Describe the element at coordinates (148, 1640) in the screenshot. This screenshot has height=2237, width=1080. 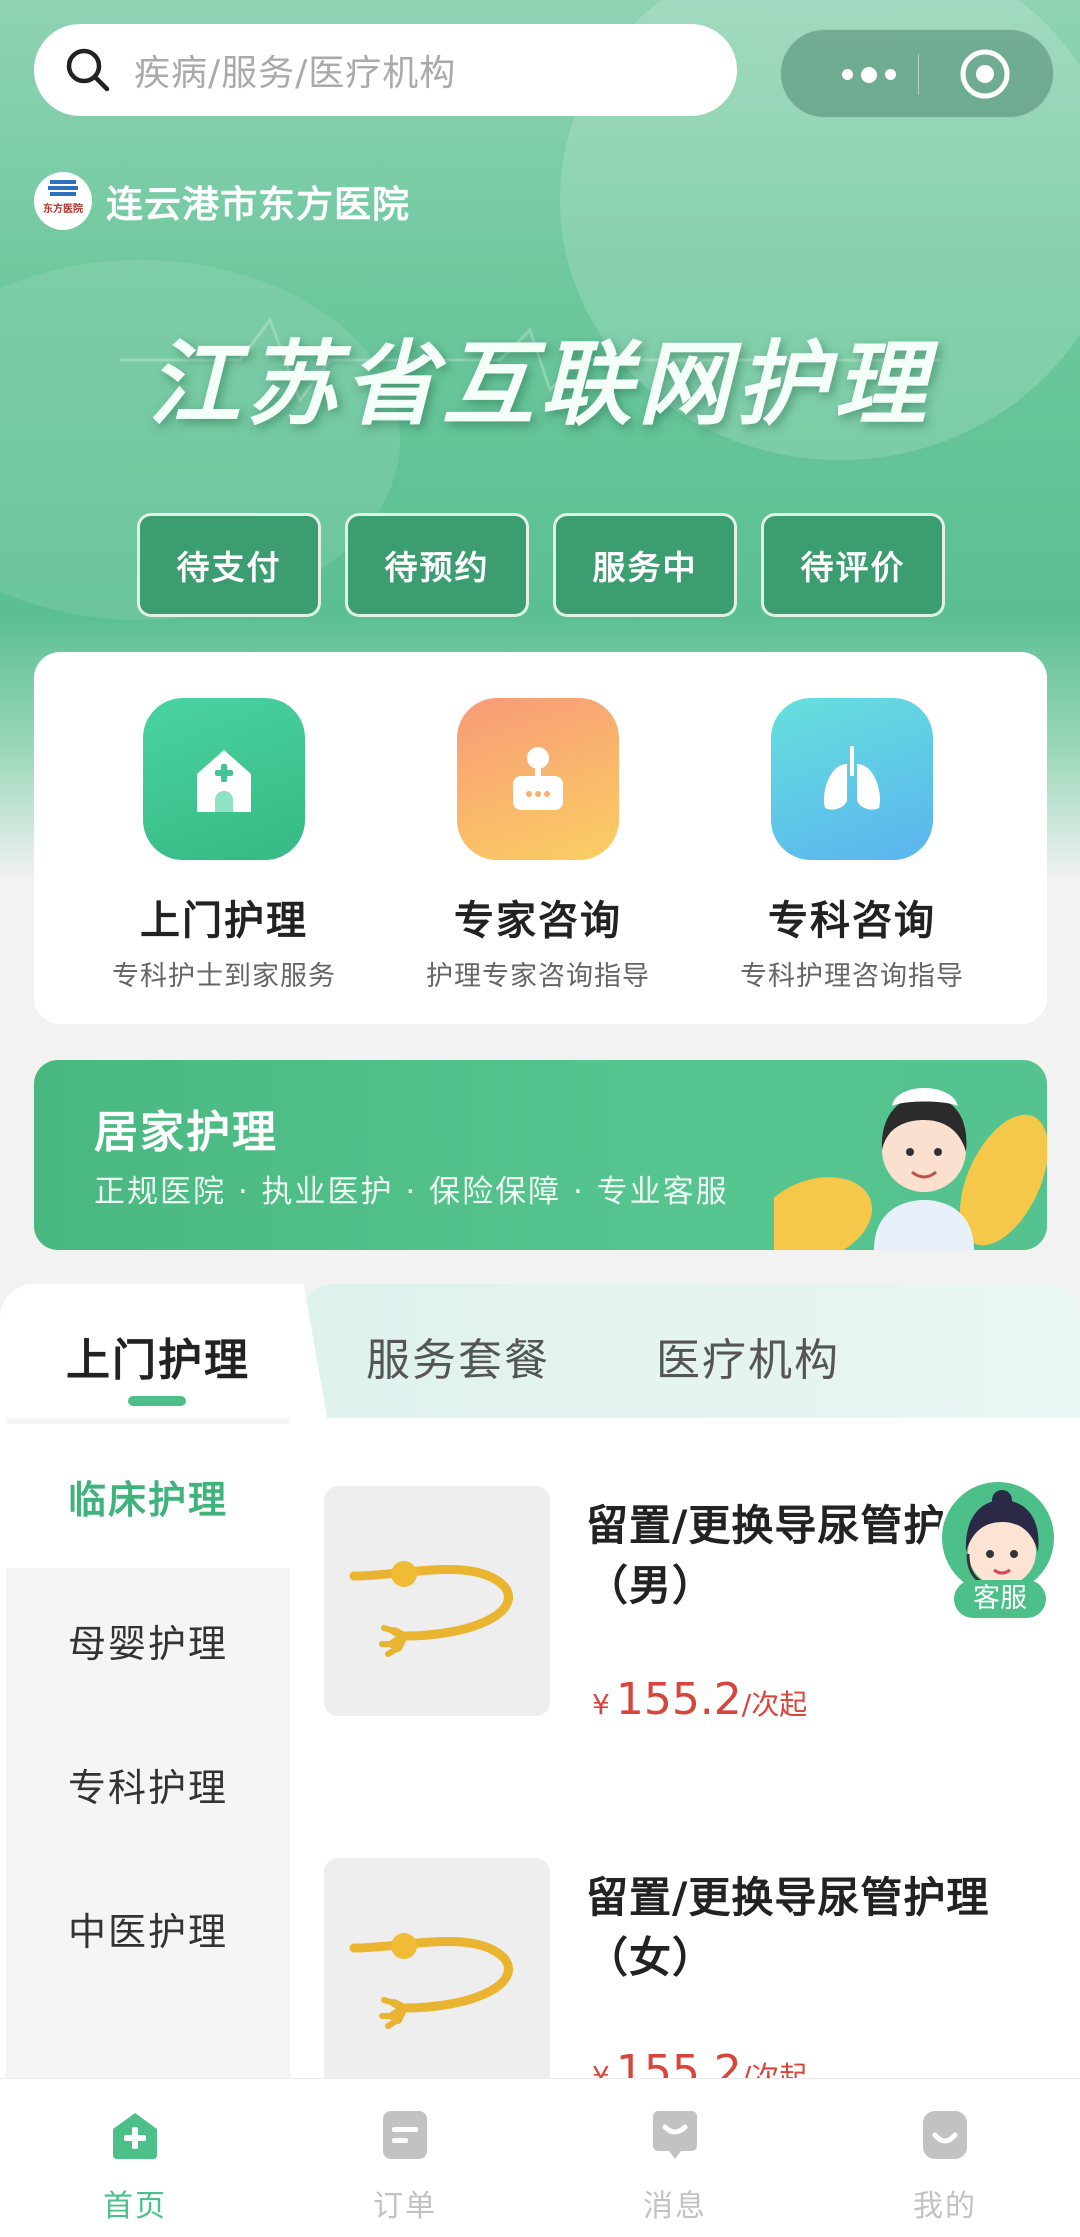
I see `category-maternal-infant: 母婴护理` at that location.